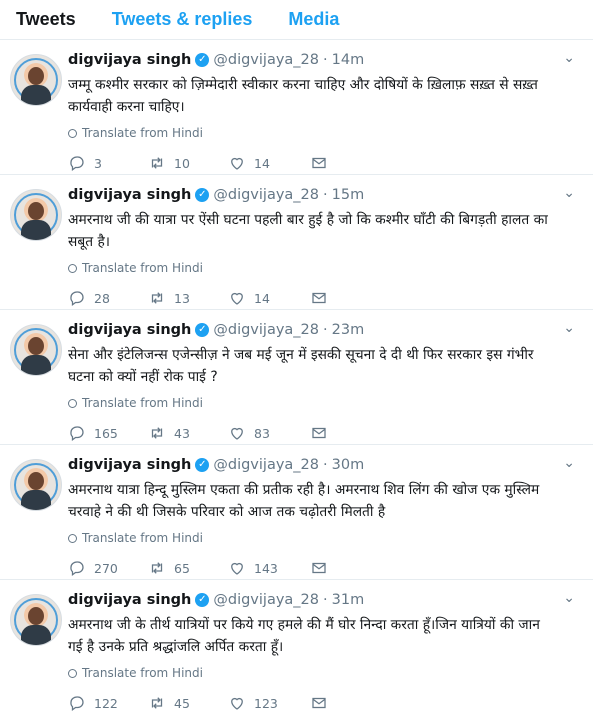 The image size is (593, 715). I want to click on tweet-timestamp: 30m, so click(348, 465).